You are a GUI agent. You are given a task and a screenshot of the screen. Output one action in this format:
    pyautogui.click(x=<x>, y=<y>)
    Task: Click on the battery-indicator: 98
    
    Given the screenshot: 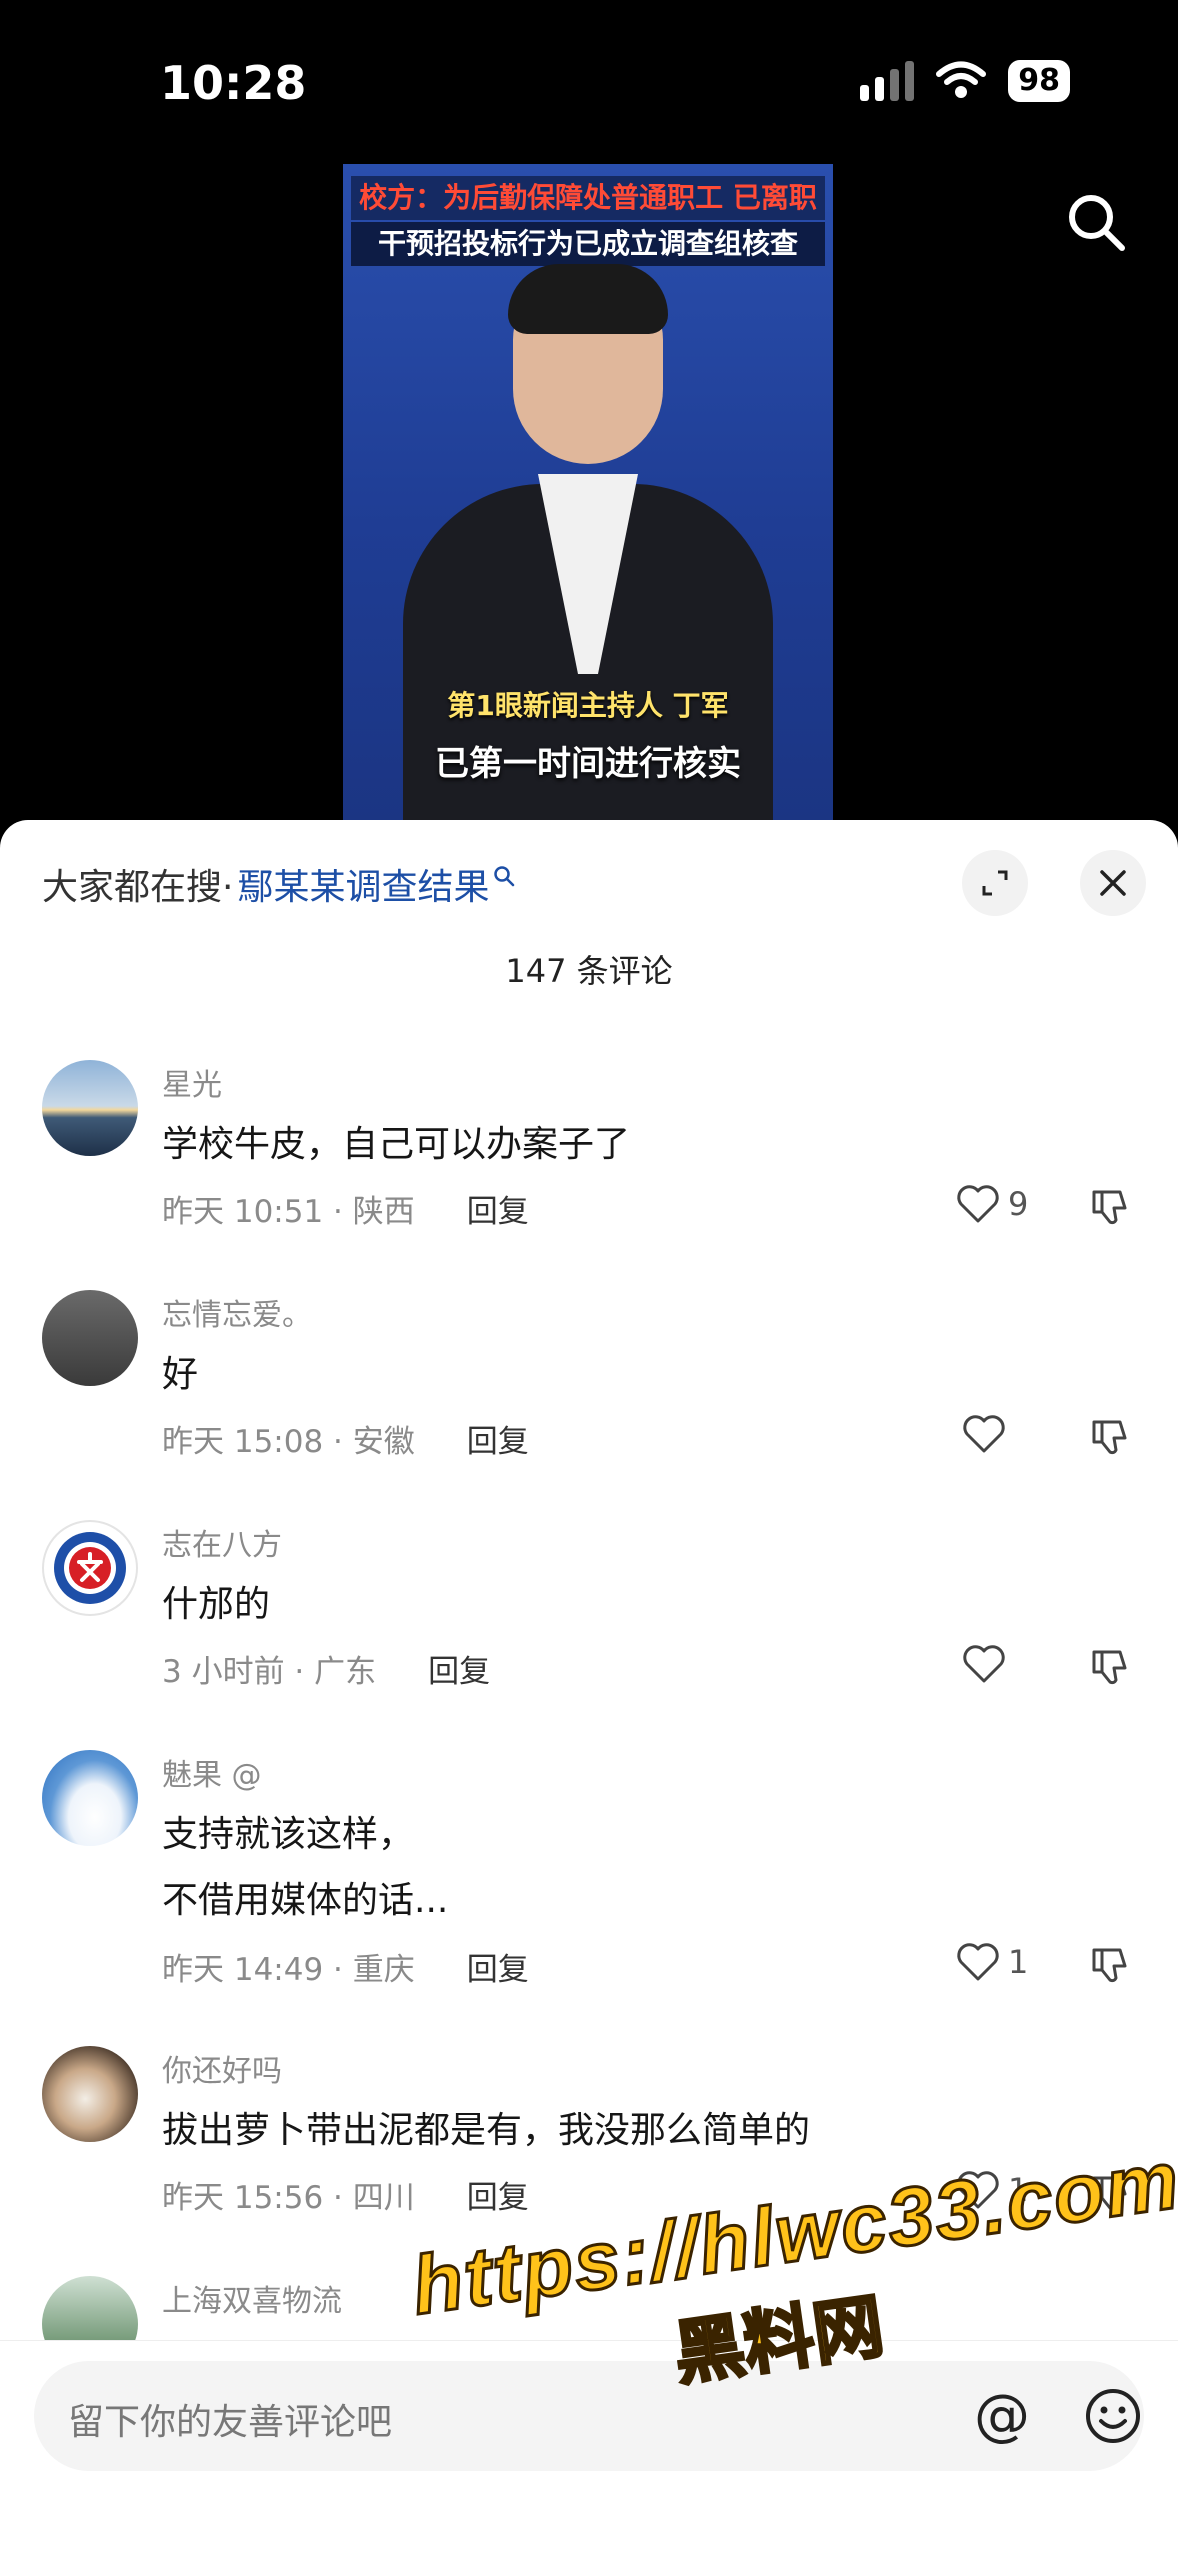 What is the action you would take?
    pyautogui.click(x=1039, y=81)
    